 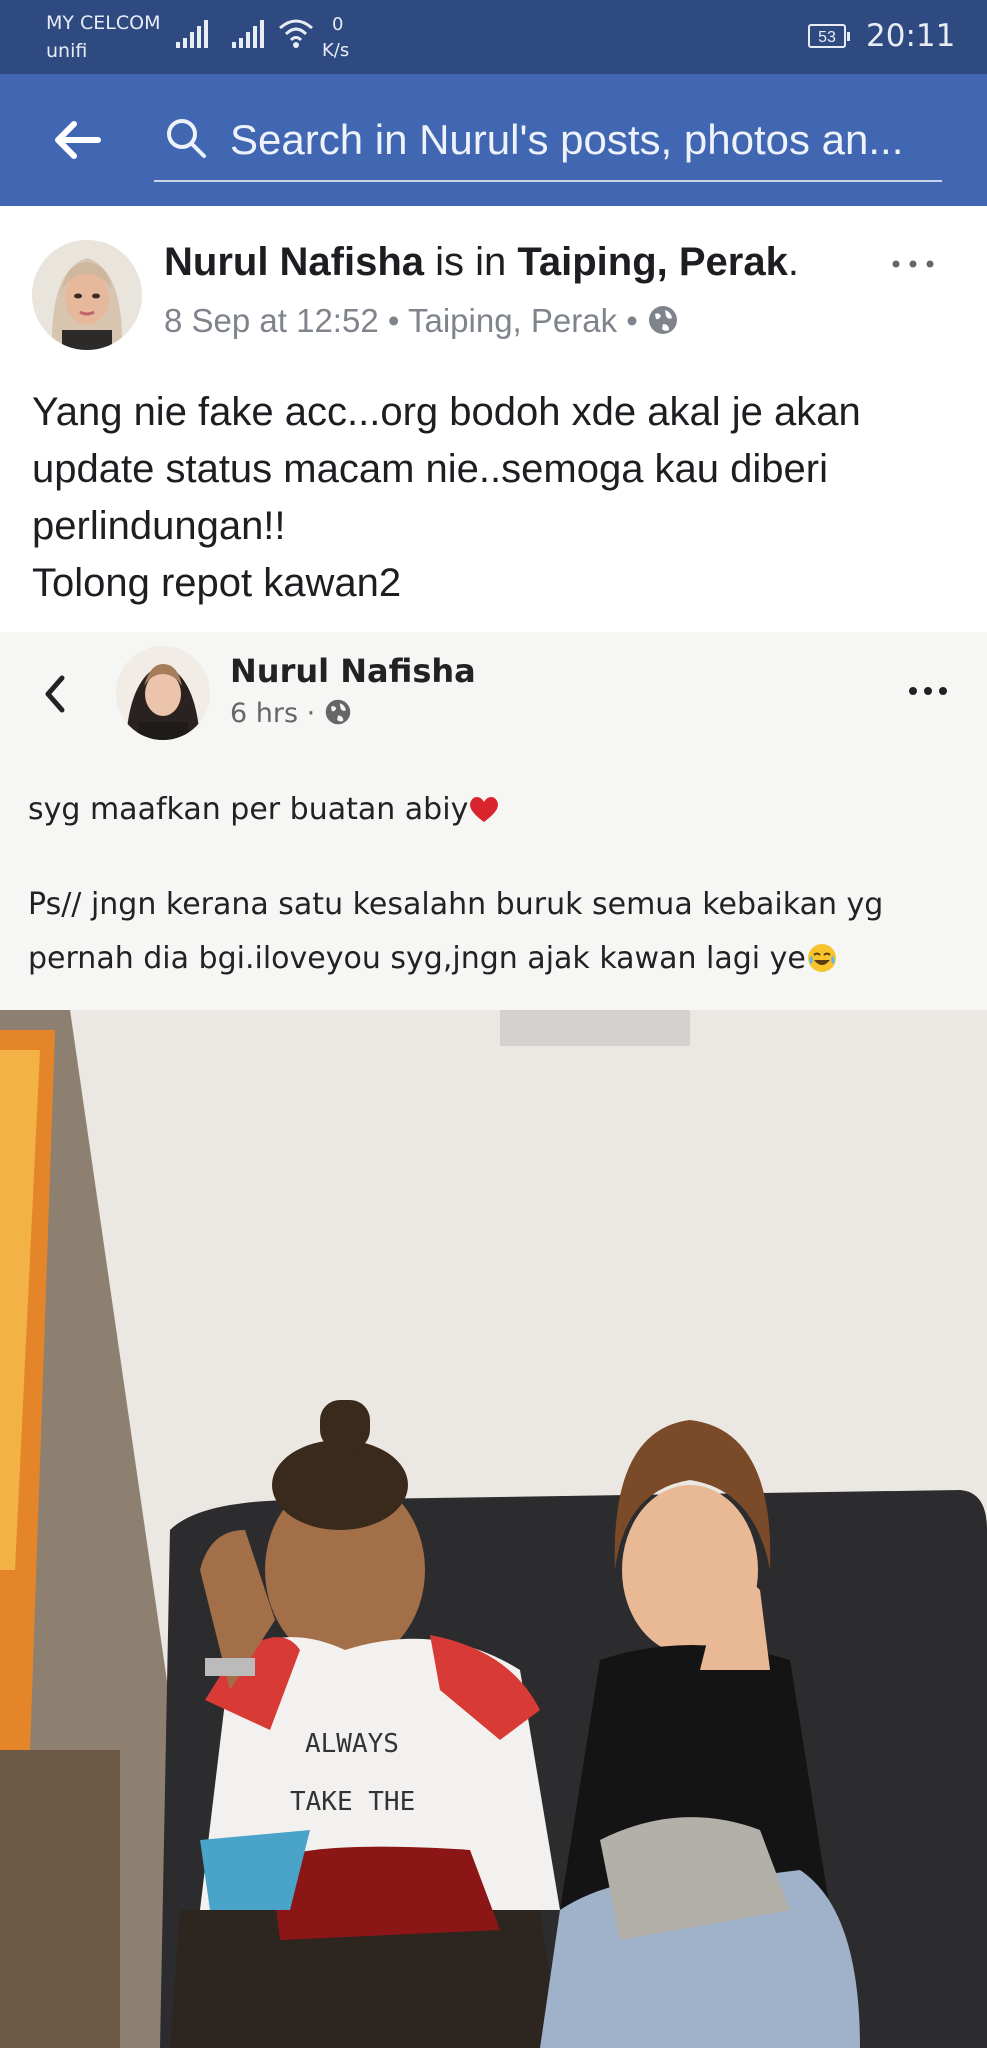 What do you see at coordinates (55, 694) in the screenshot?
I see `chevron-left-icon` at bounding box center [55, 694].